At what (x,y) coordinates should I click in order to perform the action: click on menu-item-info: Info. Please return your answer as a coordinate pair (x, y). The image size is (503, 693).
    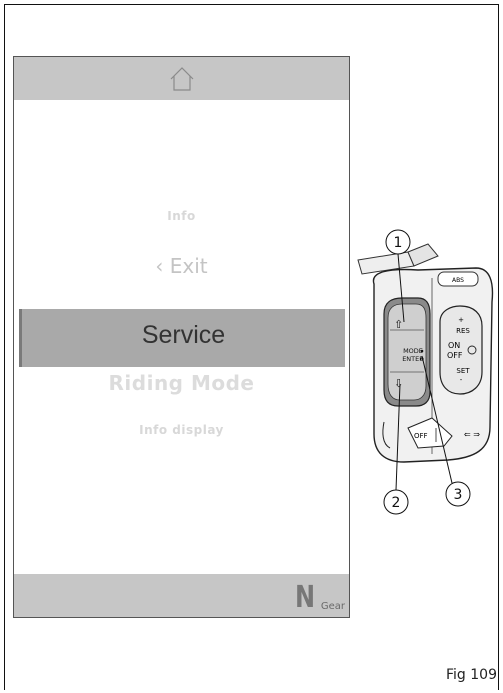
    Looking at the image, I should click on (181, 216).